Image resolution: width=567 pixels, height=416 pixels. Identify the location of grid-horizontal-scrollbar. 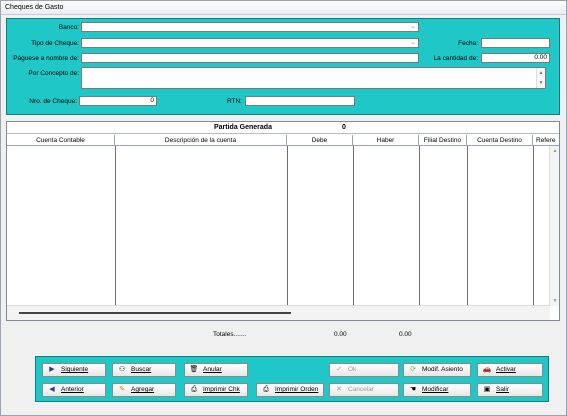
(278, 312).